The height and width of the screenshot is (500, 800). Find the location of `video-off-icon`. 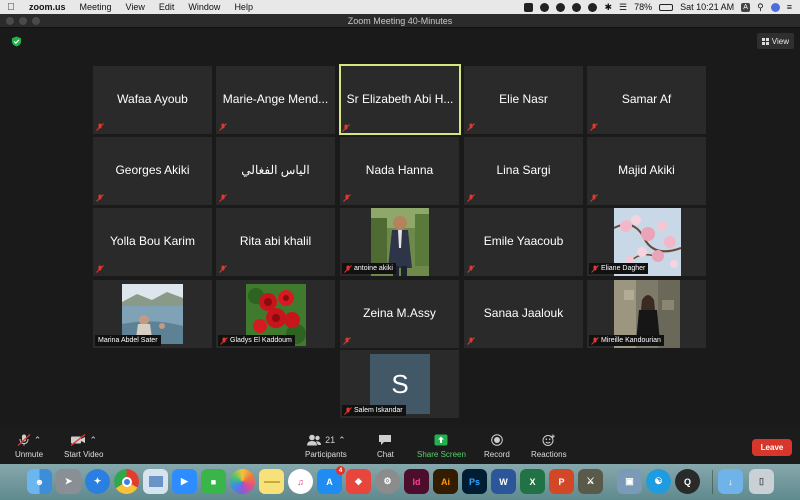

video-off-icon is located at coordinates (78, 440).